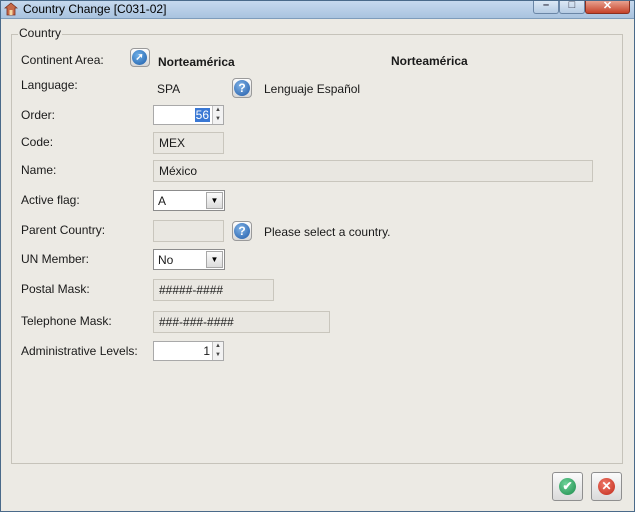 The height and width of the screenshot is (512, 635). I want to click on language-help-button: ?, so click(242, 88).